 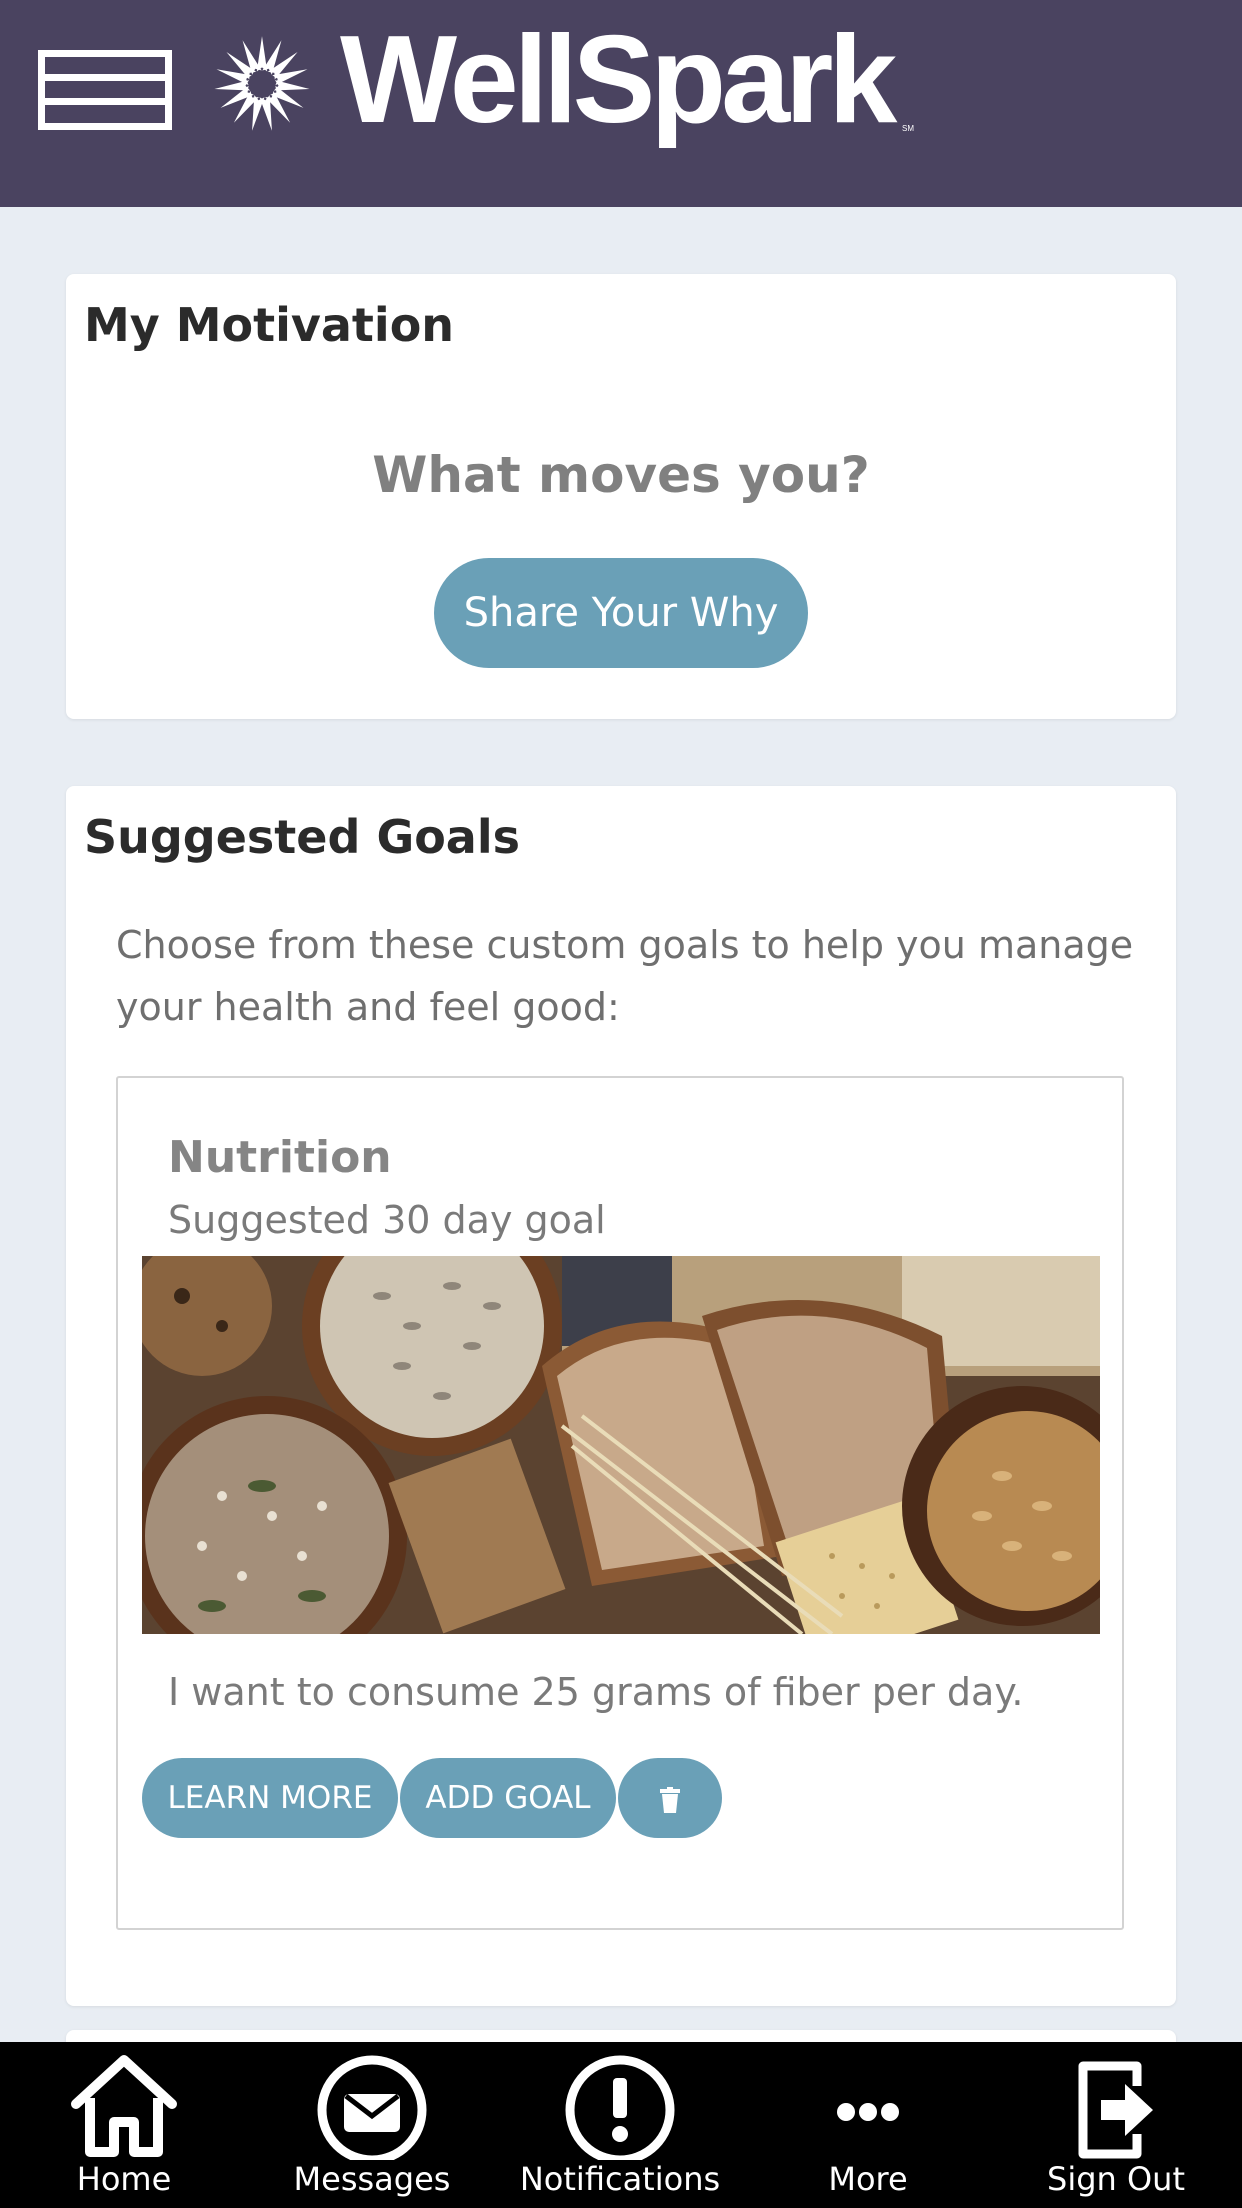 What do you see at coordinates (868, 2125) in the screenshot?
I see `nav-more: More` at bounding box center [868, 2125].